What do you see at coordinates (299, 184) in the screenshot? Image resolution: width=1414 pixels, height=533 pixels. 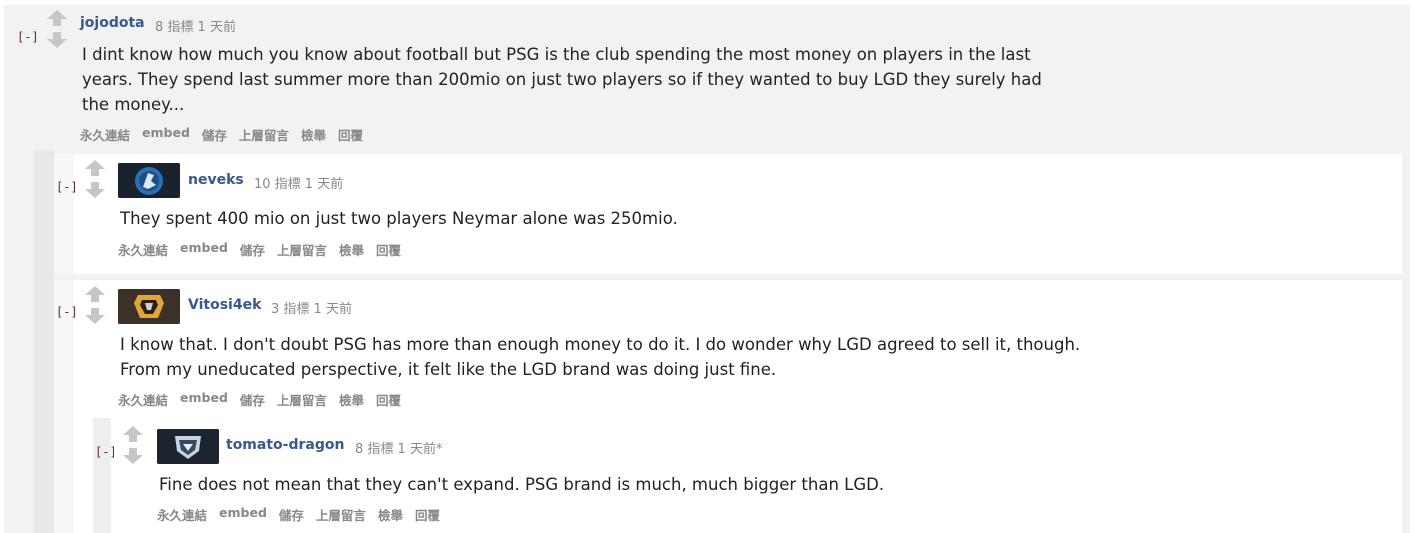 I see `comment-score-time: 10 指標 1 天前` at bounding box center [299, 184].